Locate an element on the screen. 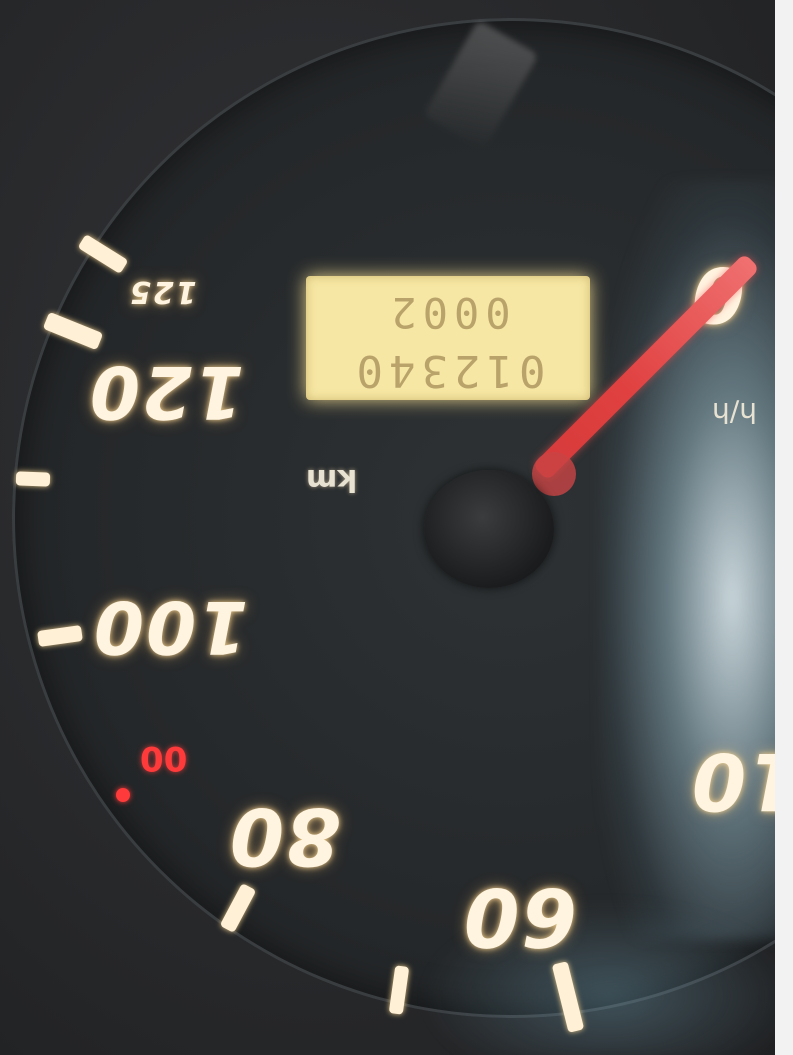 This screenshot has height=1055, width=793. red-dot is located at coordinates (123, 795).